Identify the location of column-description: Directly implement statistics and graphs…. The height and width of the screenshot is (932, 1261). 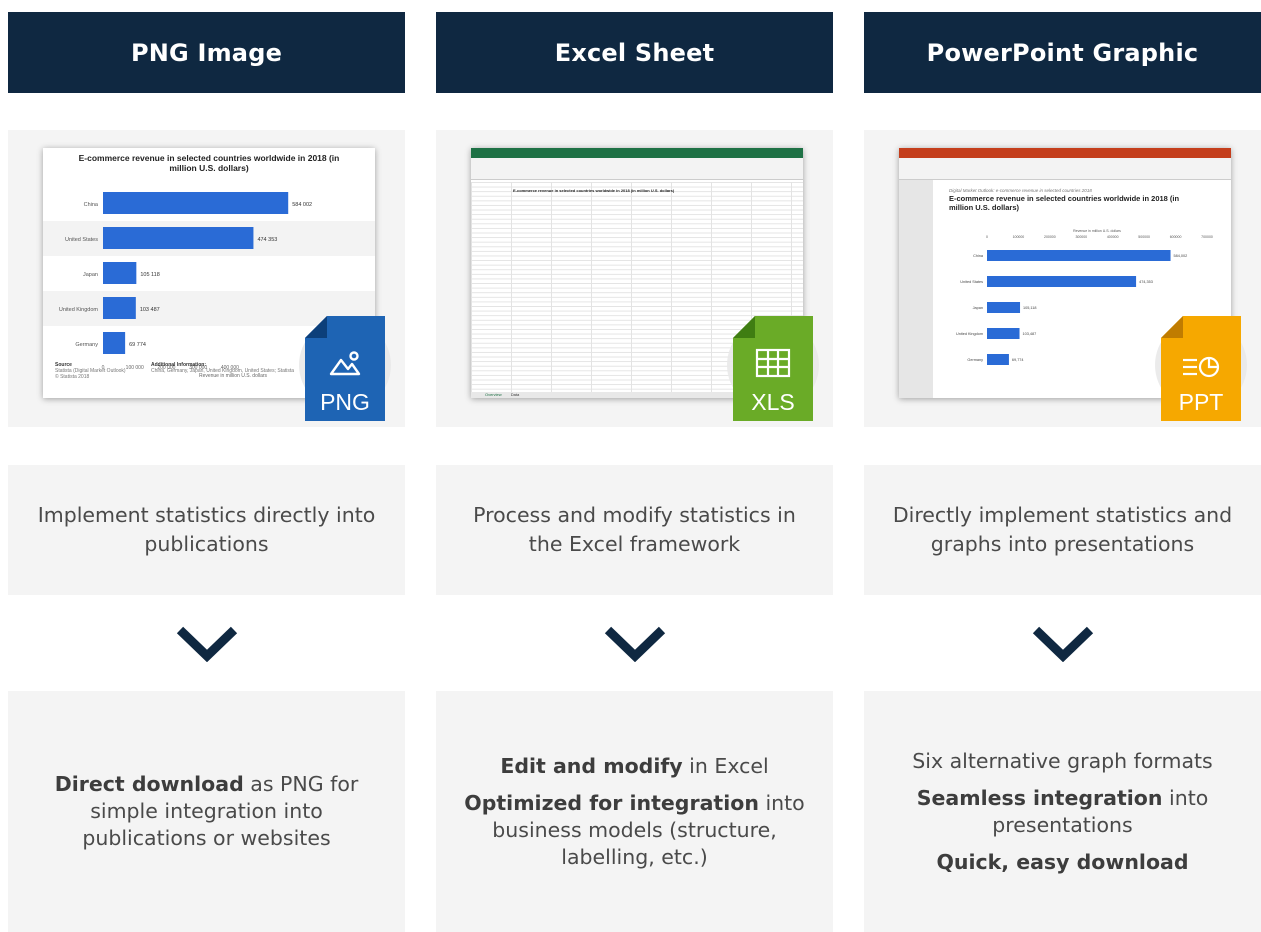
(1062, 530).